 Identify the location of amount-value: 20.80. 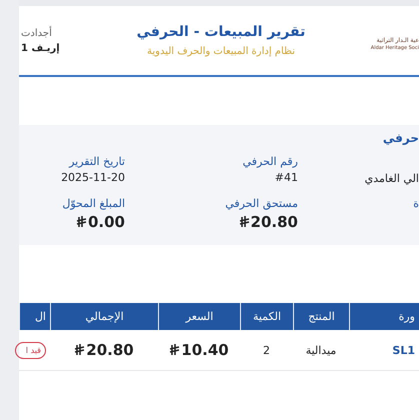
(268, 222).